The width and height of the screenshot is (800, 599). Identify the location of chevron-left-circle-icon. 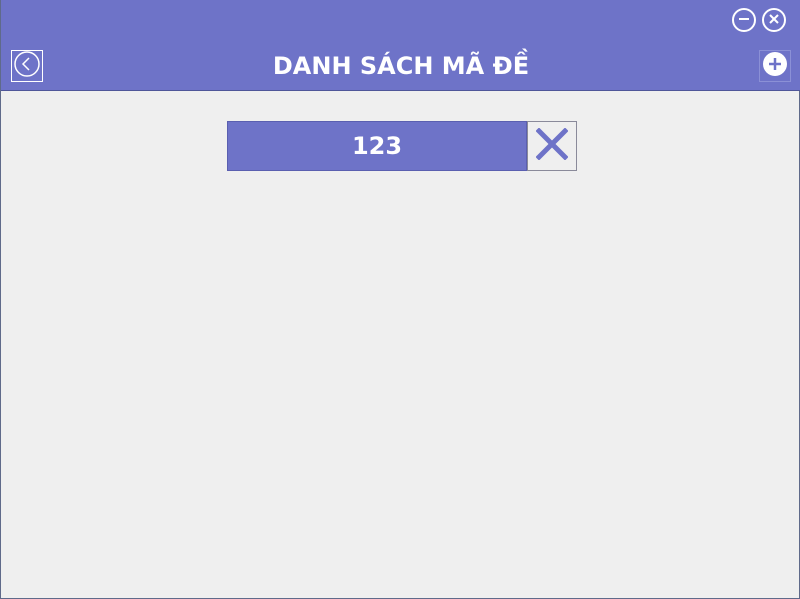
(27, 66).